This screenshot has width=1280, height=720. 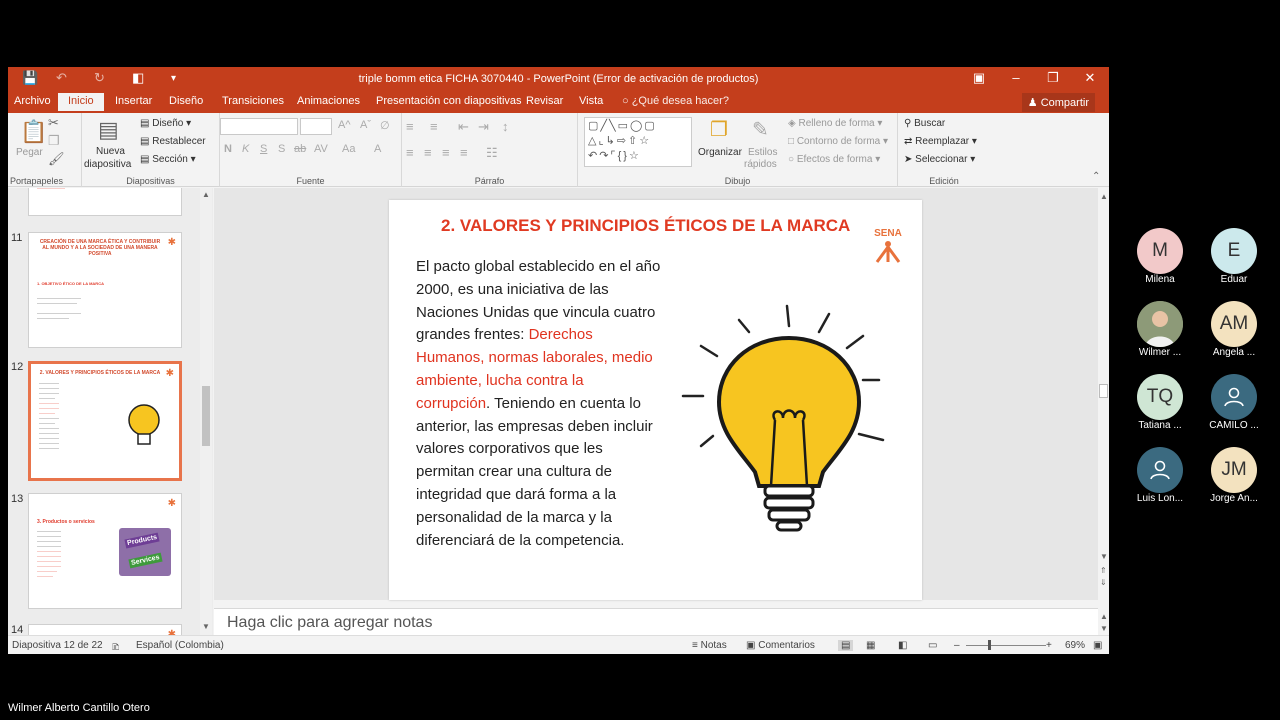 I want to click on tab-vista: Vista, so click(x=591, y=101).